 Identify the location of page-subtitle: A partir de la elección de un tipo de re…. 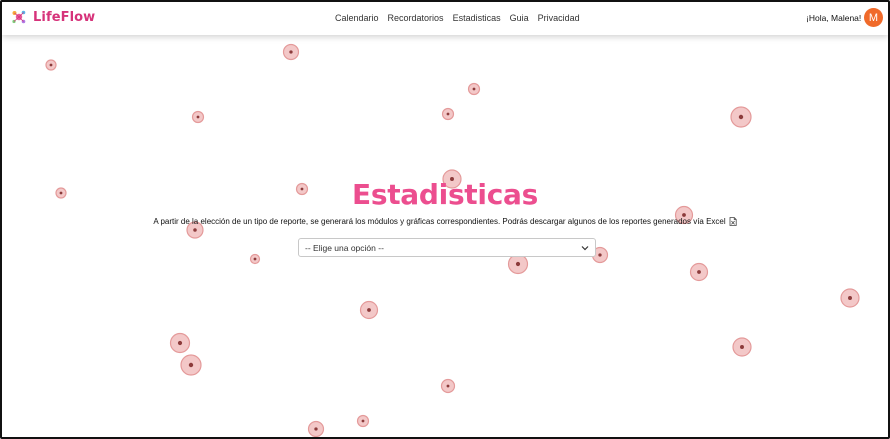
(445, 221).